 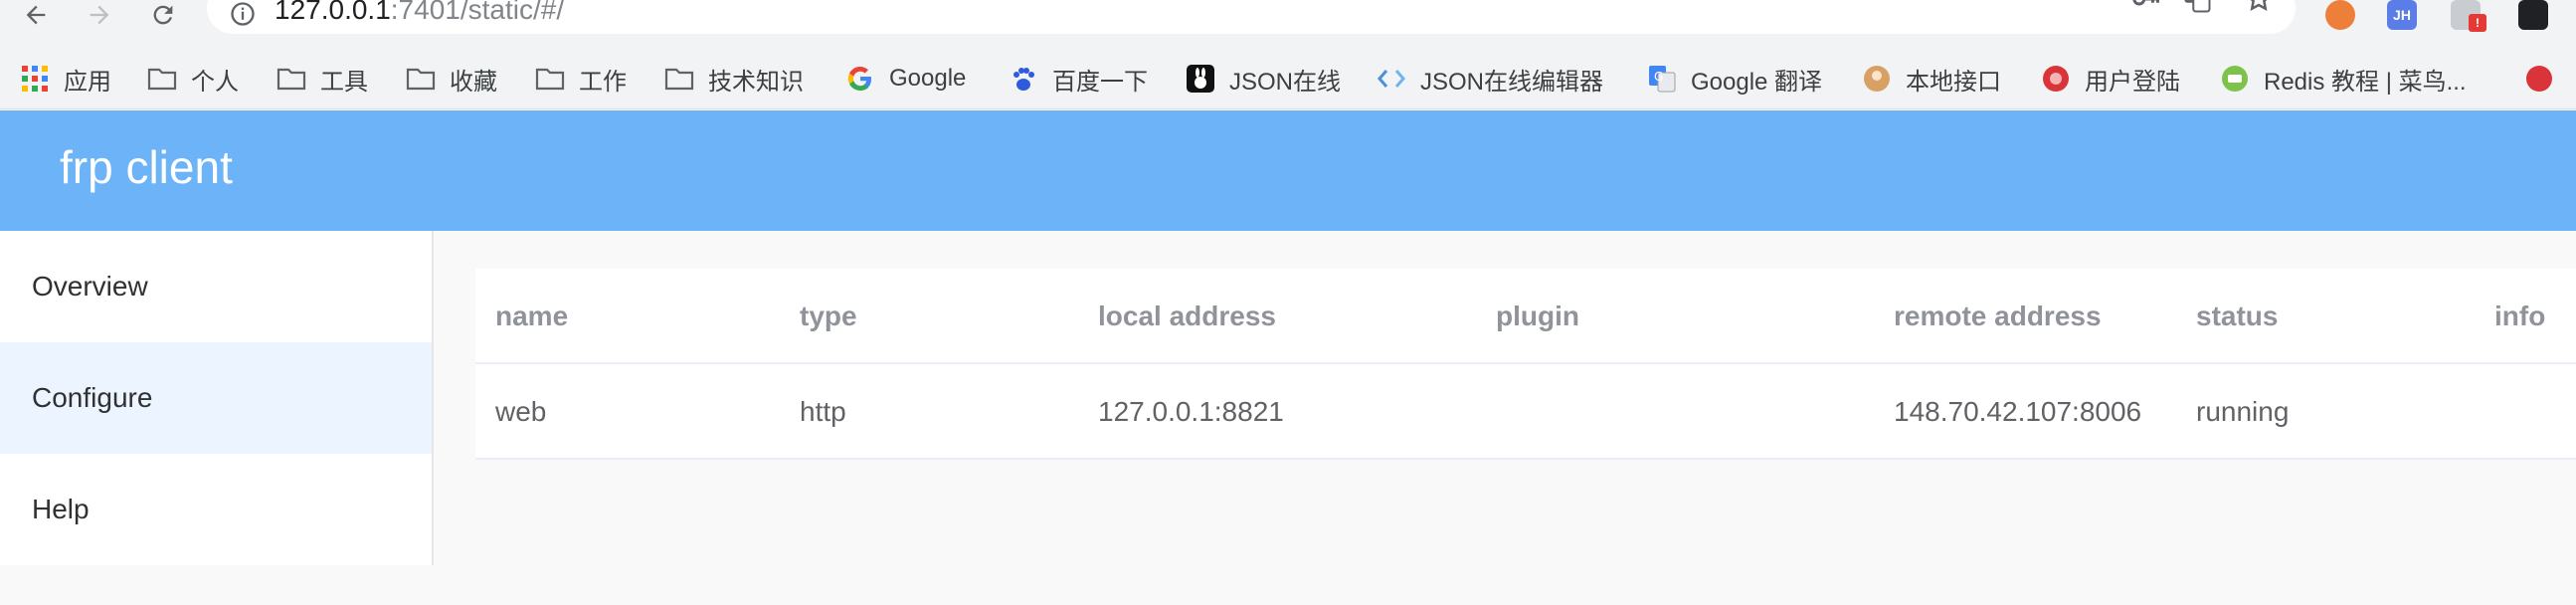 I want to click on code-brackets-icon, so click(x=1391, y=79).